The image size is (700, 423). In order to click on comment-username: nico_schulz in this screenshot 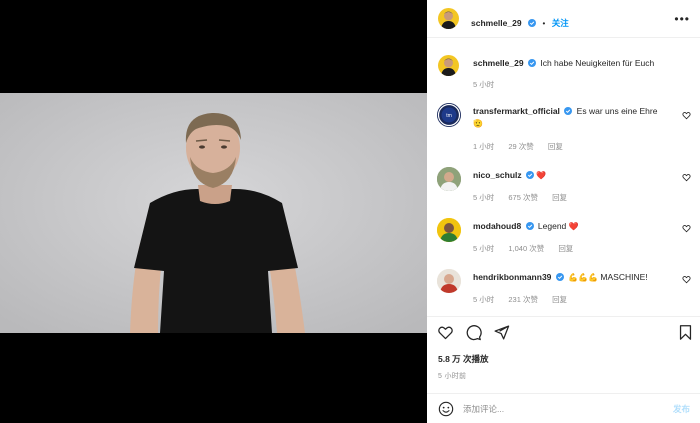, I will do `click(497, 175)`.